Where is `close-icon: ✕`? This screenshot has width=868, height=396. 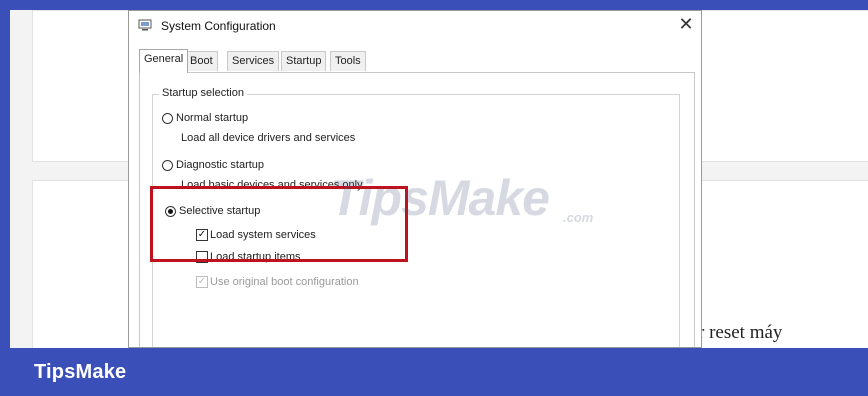 close-icon: ✕ is located at coordinates (686, 24).